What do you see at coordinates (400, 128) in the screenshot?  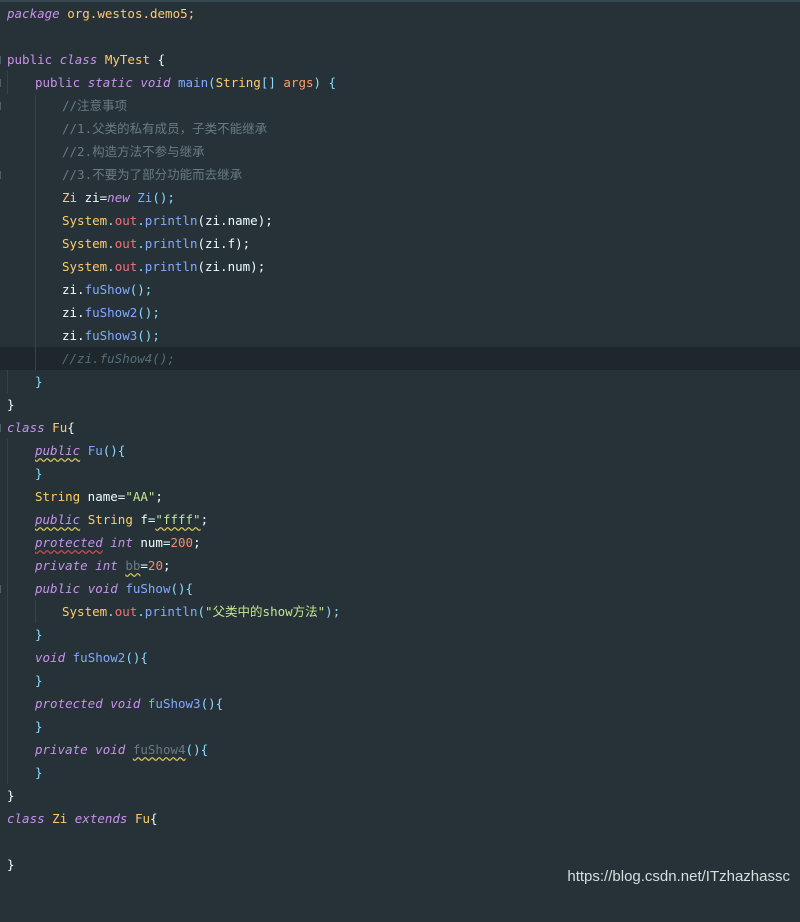 I see `code-line-6: //1.父类的私有成员，子类不能继承` at bounding box center [400, 128].